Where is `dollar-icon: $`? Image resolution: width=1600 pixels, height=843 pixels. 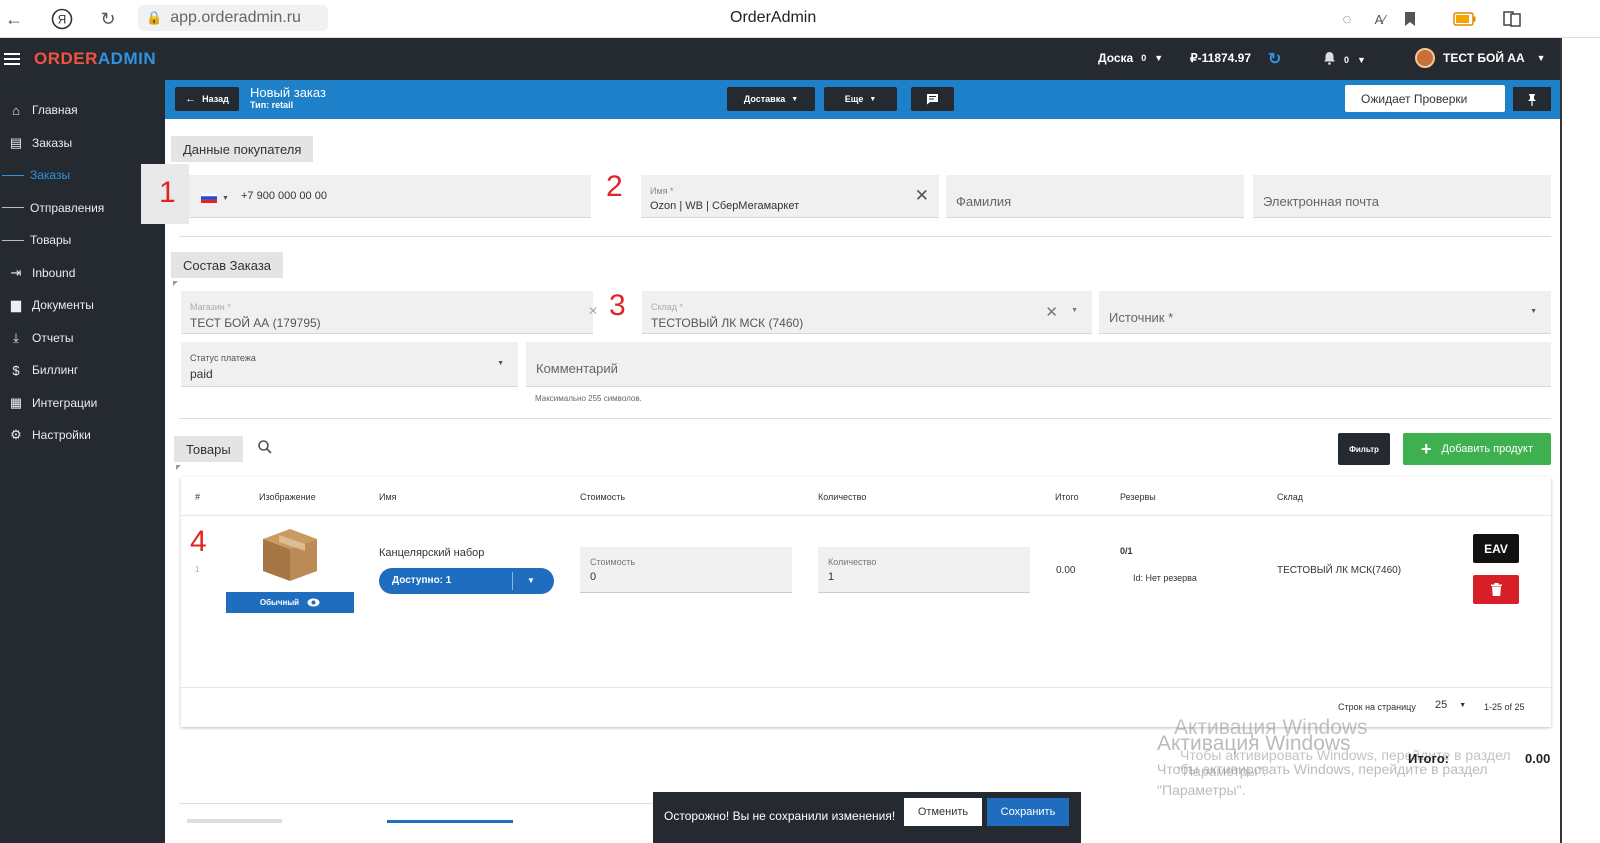 dollar-icon: $ is located at coordinates (16, 370).